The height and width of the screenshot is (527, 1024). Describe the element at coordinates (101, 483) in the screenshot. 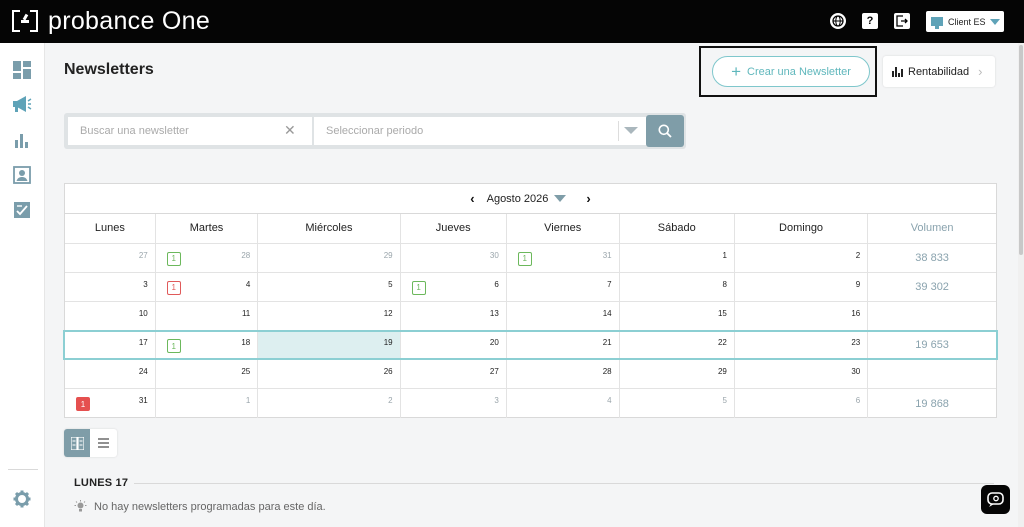

I see `selected-day-label: LUNES 17` at that location.